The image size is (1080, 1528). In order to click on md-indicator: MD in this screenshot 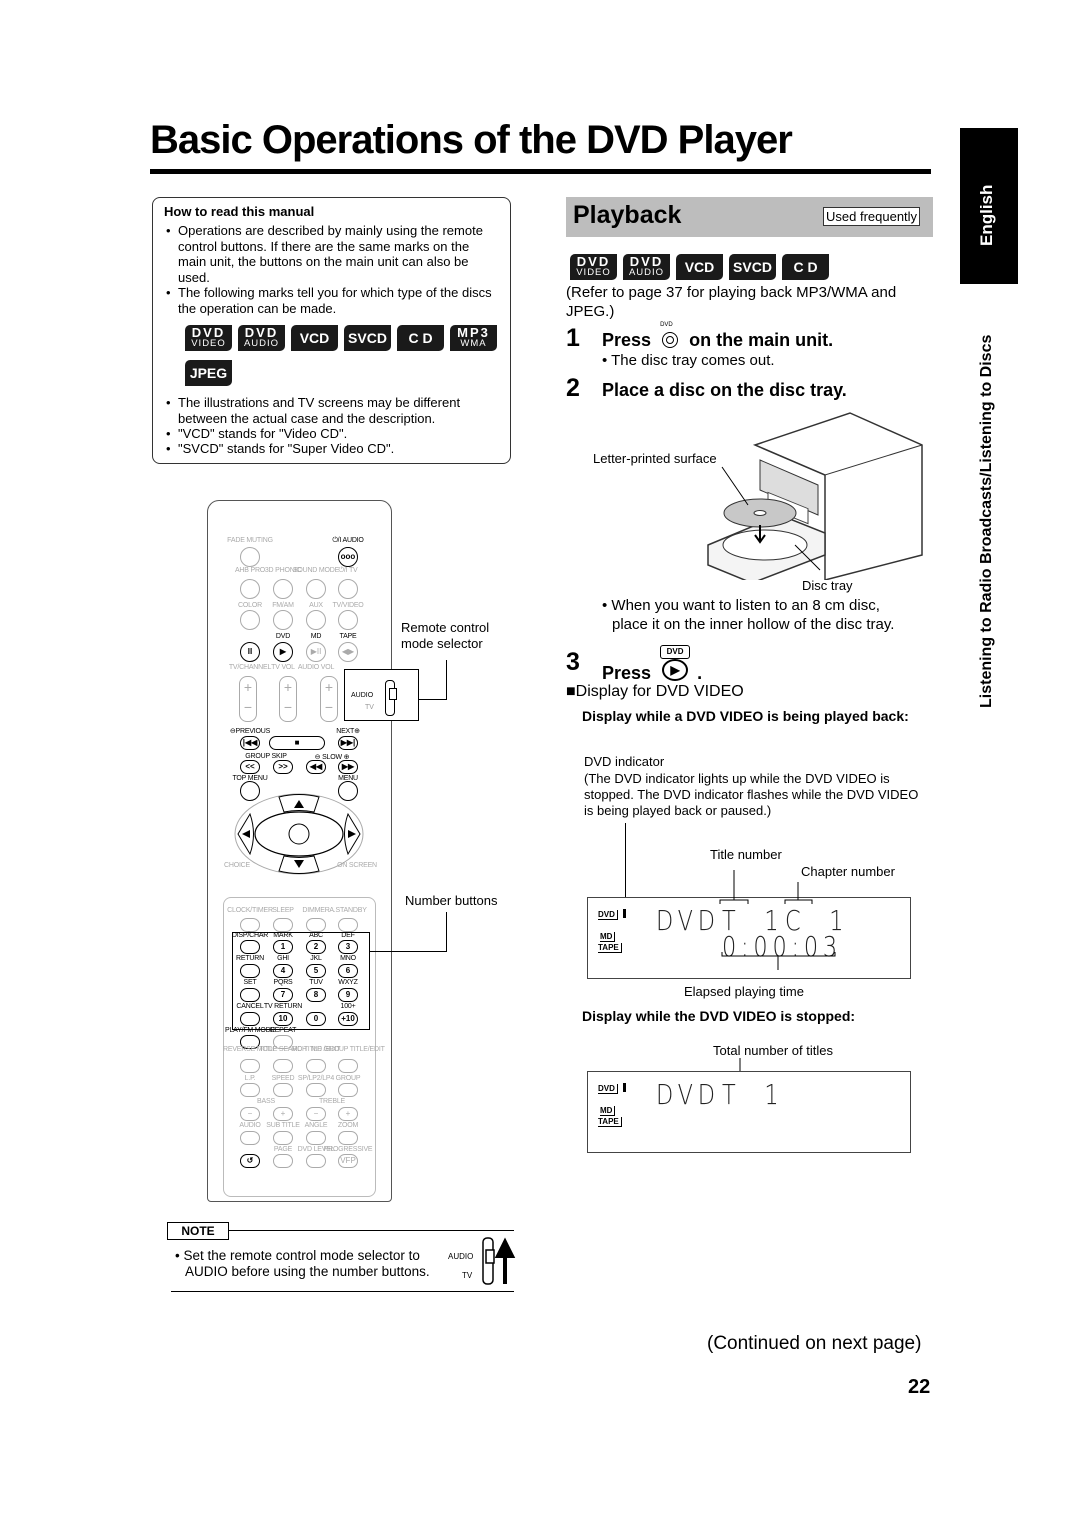, I will do `click(608, 937)`.